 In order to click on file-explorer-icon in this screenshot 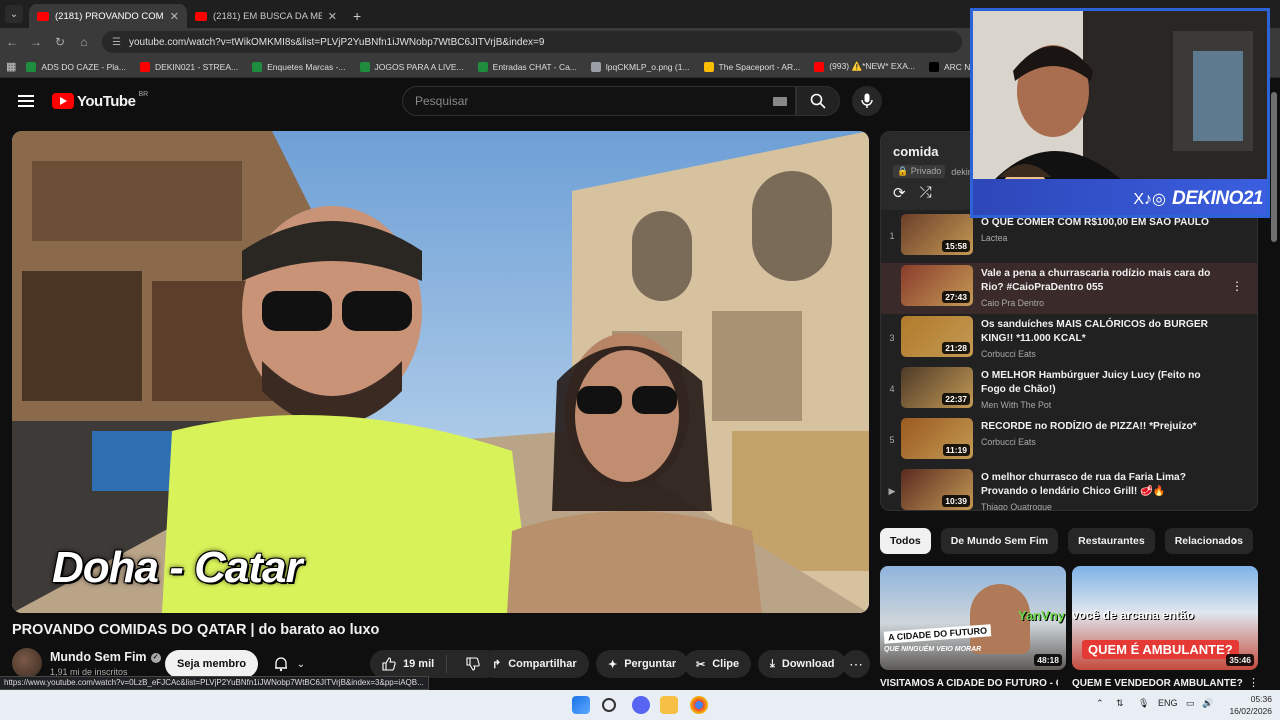, I will do `click(669, 705)`.